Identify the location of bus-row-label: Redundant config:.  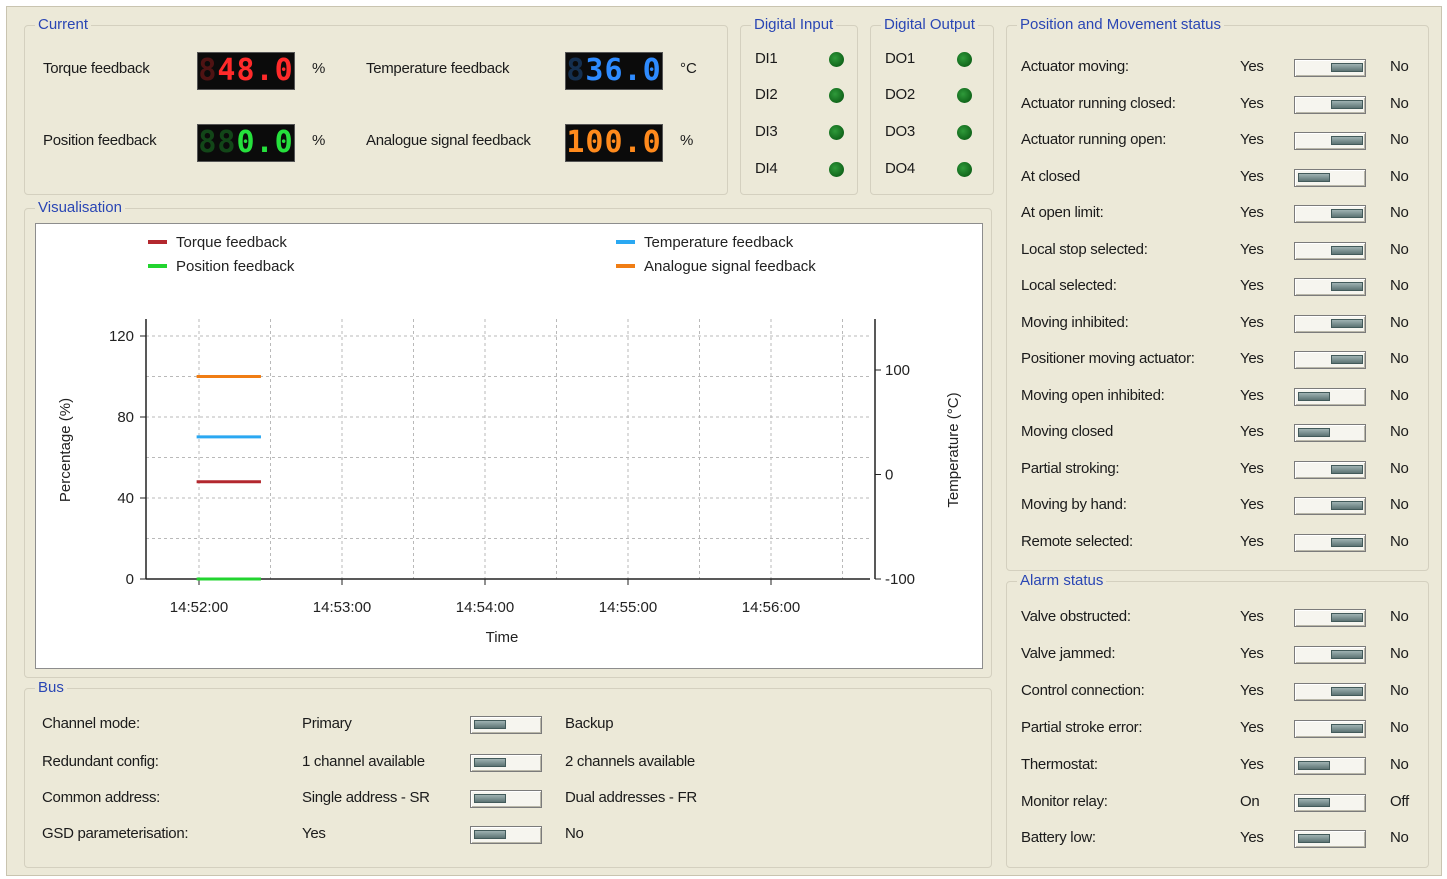
(100, 761).